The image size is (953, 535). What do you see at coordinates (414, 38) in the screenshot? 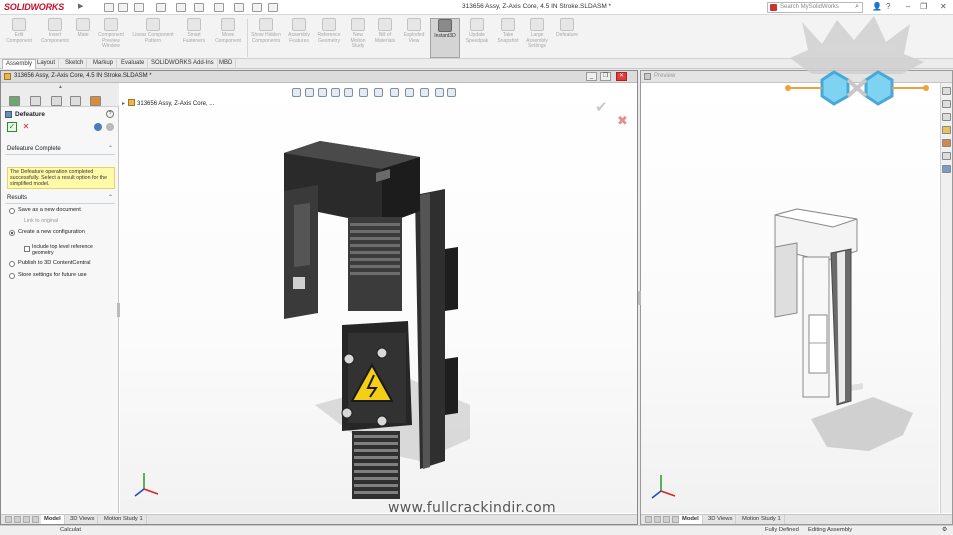
I see `exploded-view-button: Exploded View` at bounding box center [414, 38].